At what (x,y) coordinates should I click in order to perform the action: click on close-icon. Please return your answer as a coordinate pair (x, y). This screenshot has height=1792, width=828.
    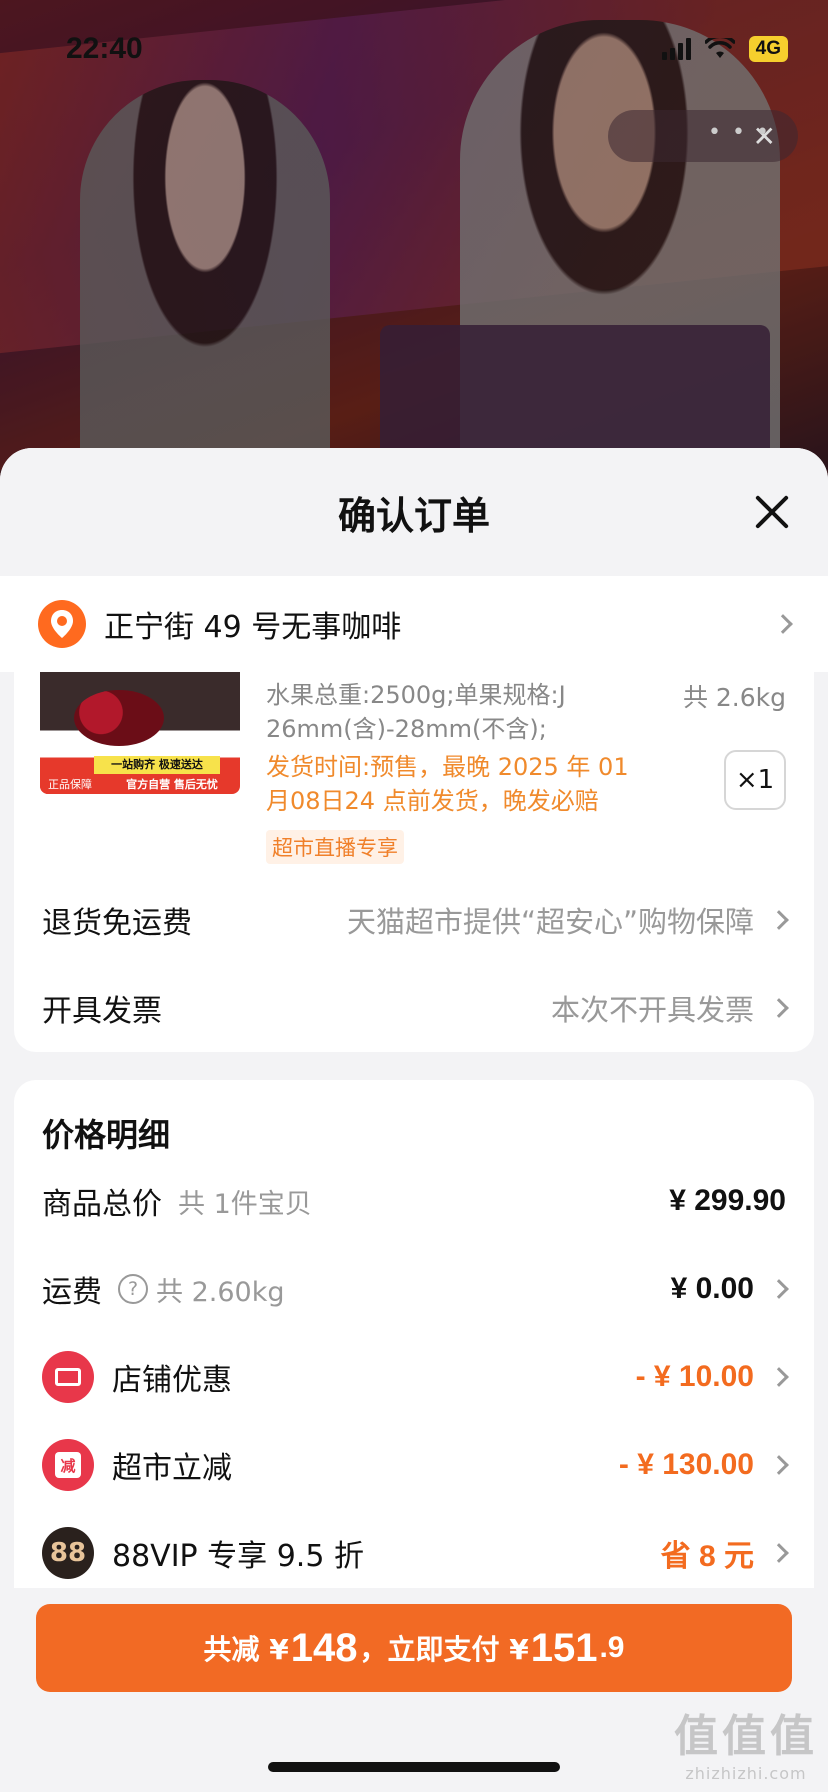
    Looking at the image, I should click on (772, 512).